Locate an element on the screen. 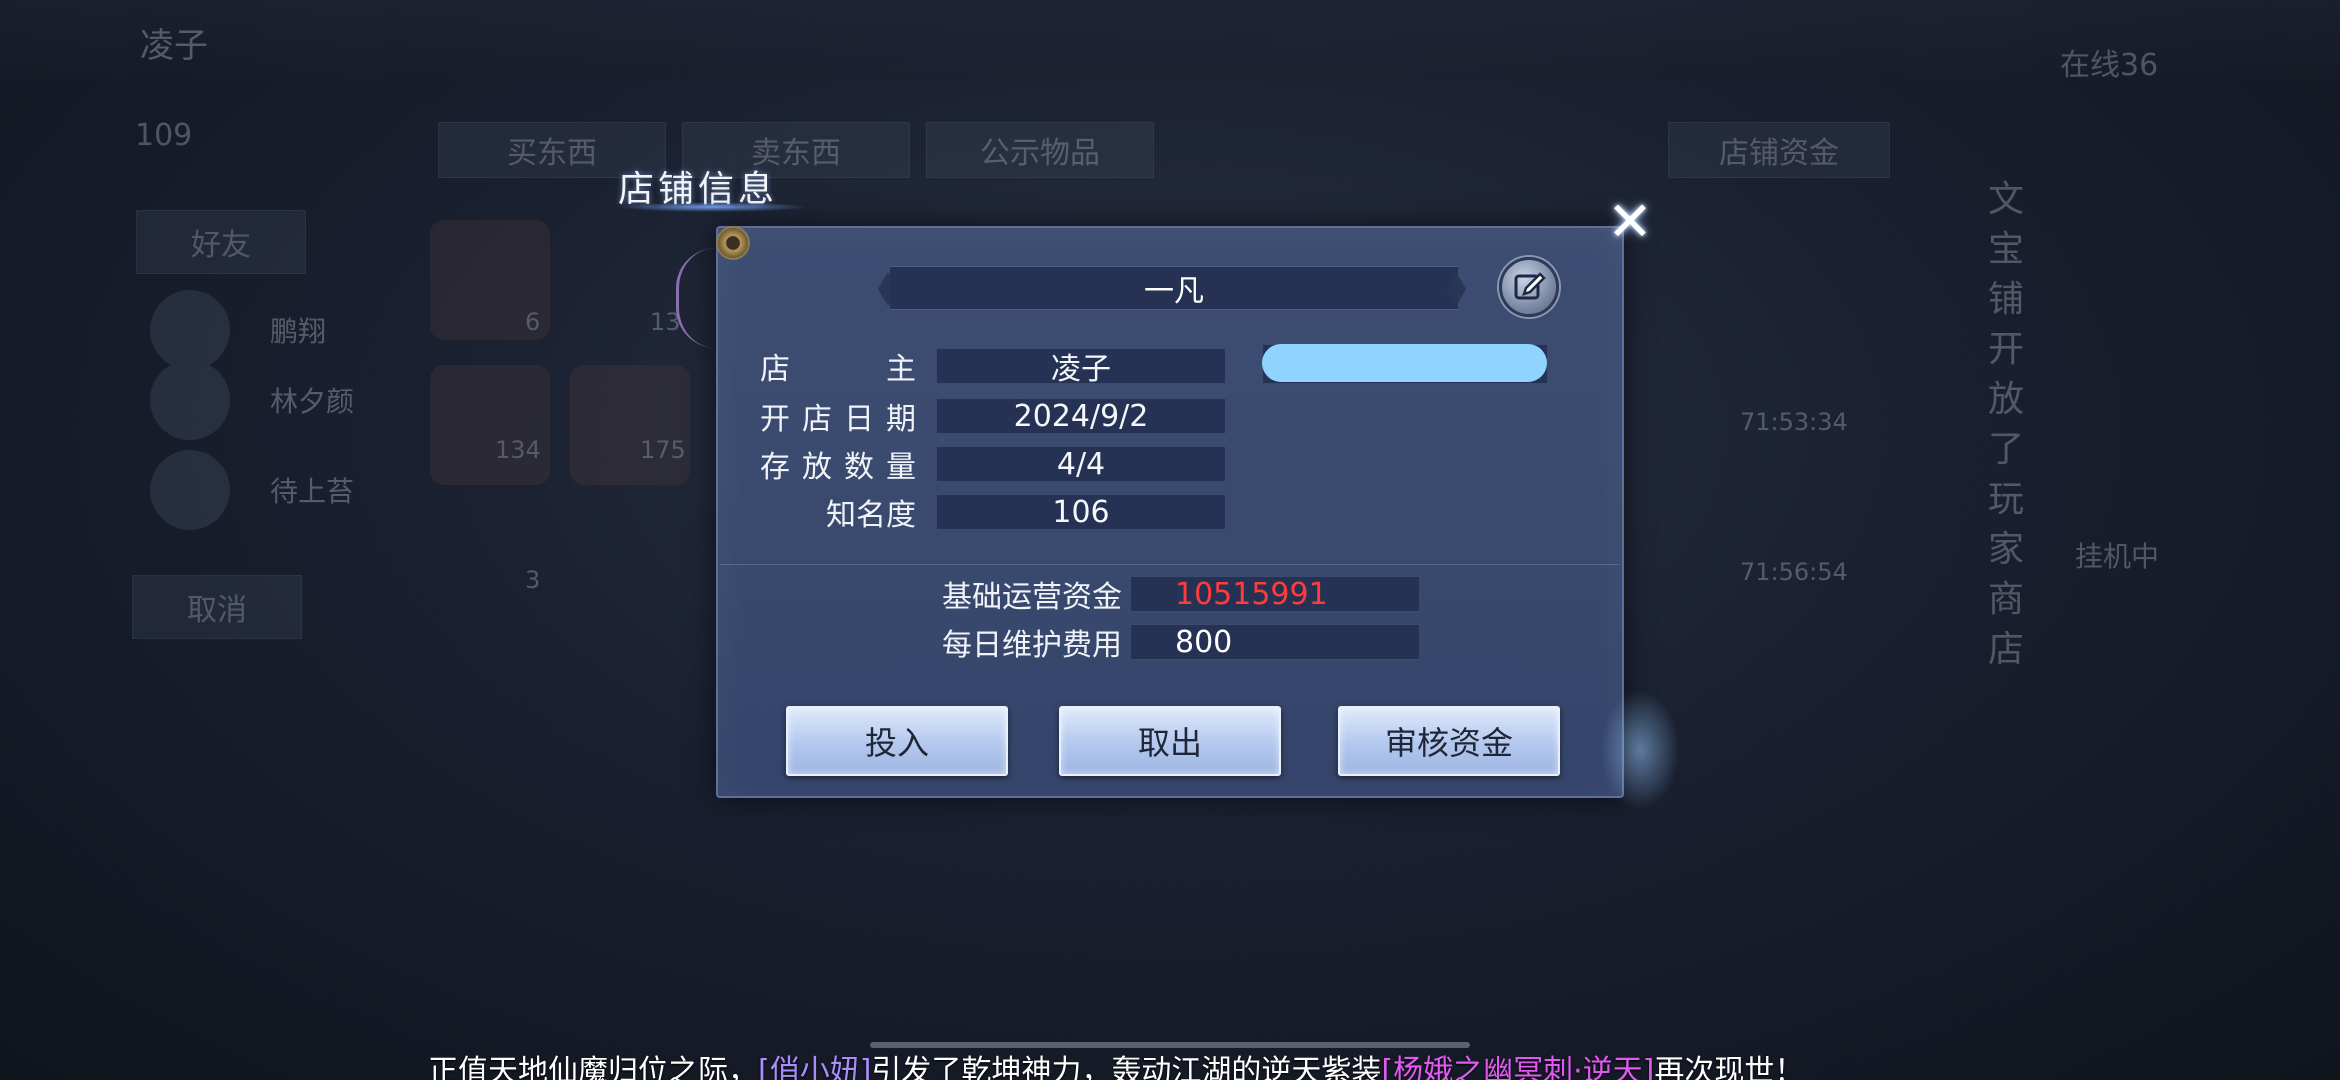  pencil-icon is located at coordinates (1530, 286).